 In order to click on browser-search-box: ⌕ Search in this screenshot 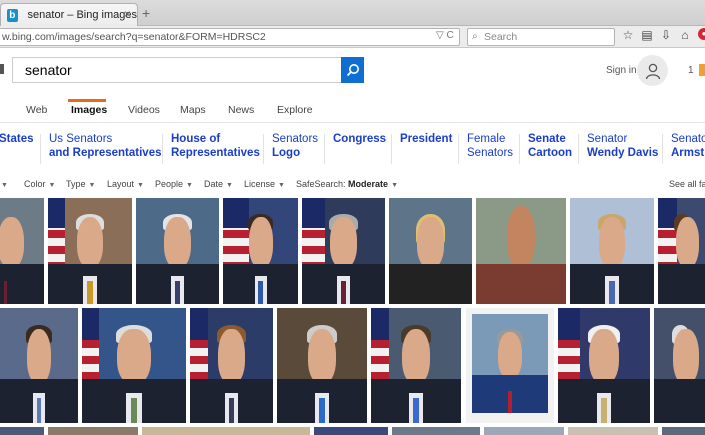, I will do `click(541, 37)`.